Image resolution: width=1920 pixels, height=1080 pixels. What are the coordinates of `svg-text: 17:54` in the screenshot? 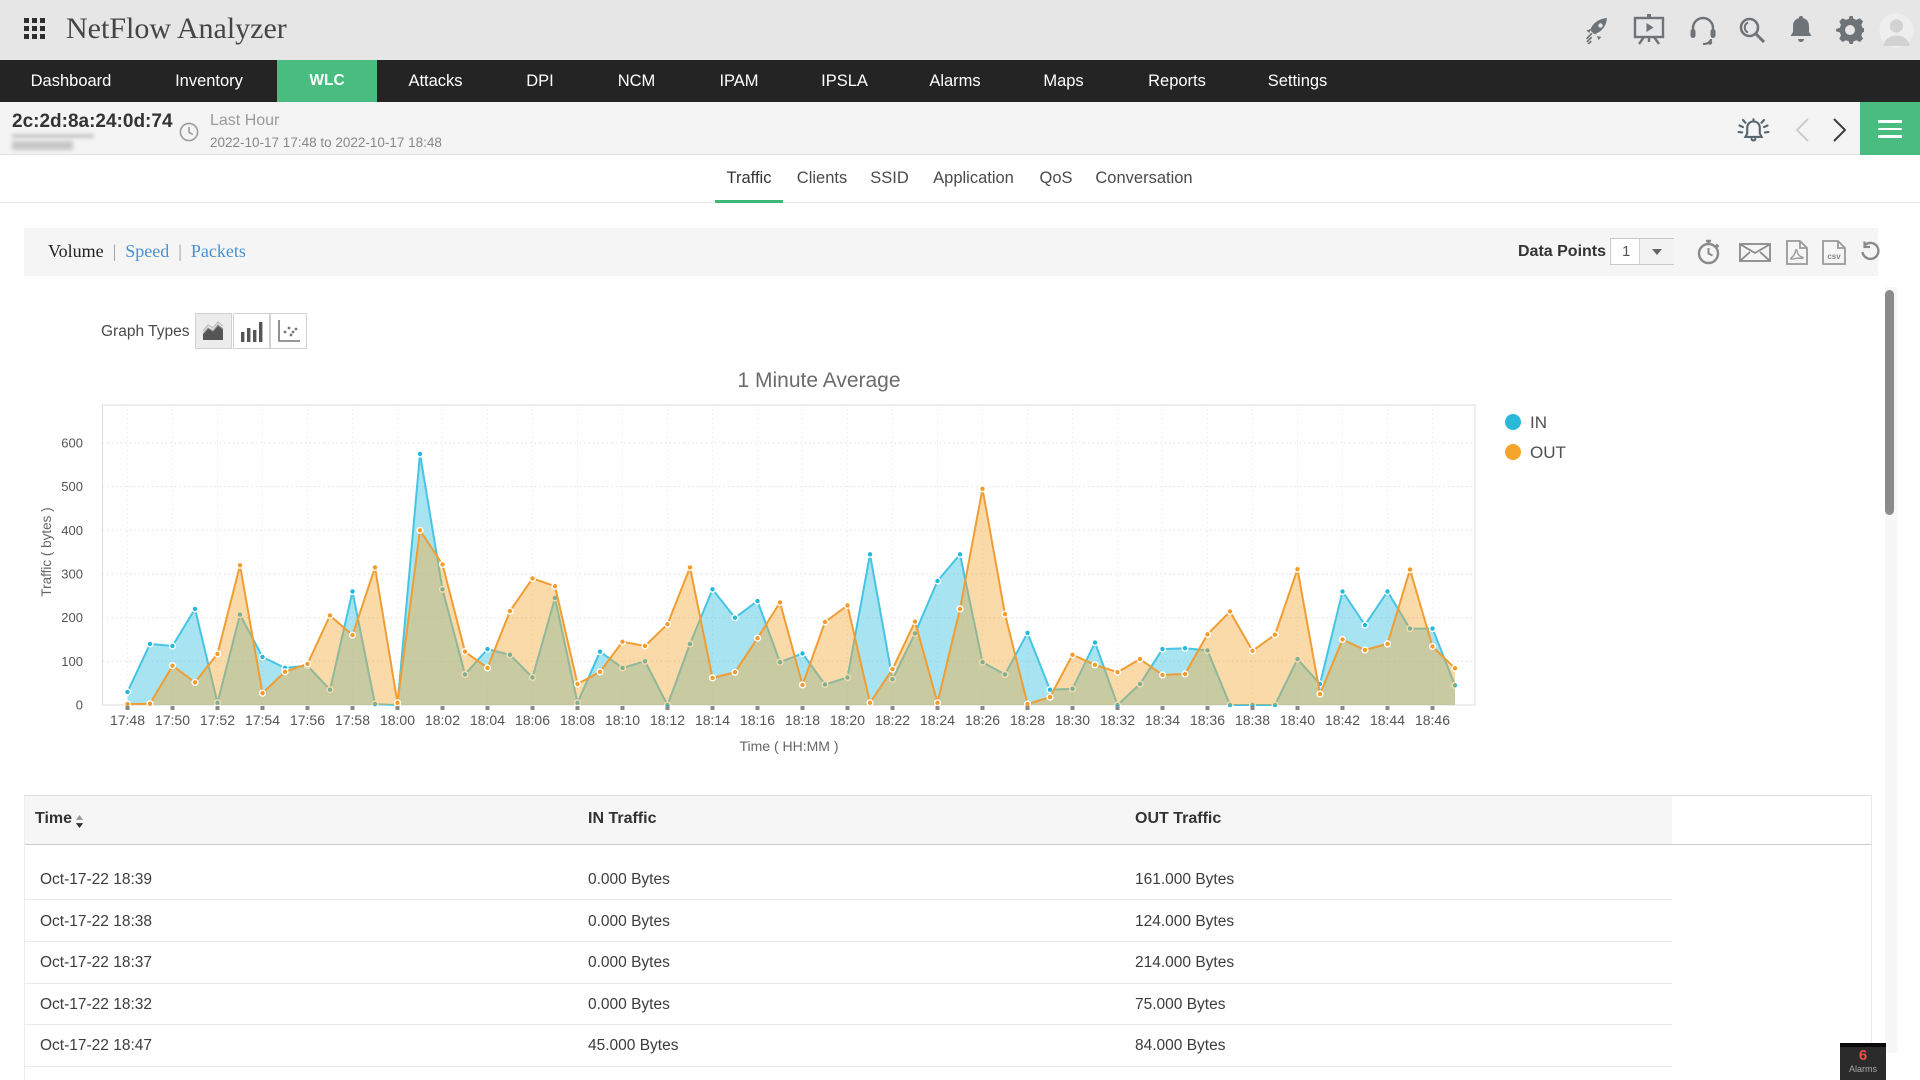 It's located at (262, 720).